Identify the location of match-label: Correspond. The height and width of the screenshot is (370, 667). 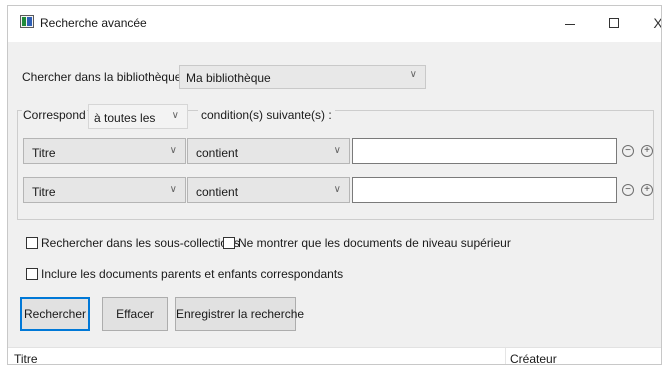
(54, 115).